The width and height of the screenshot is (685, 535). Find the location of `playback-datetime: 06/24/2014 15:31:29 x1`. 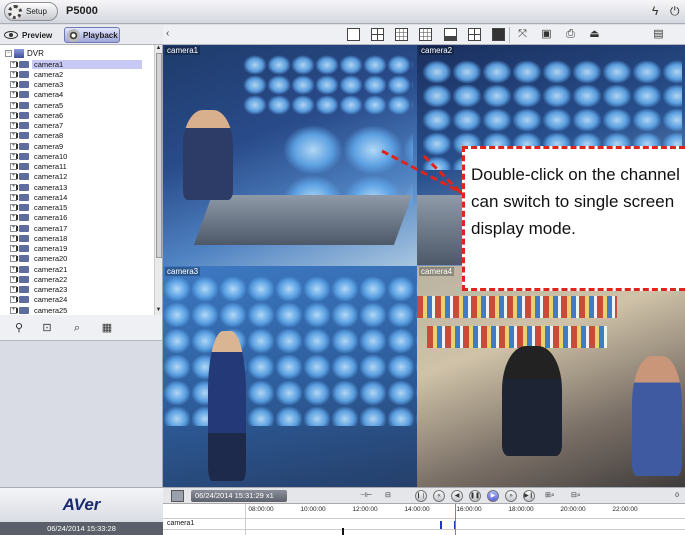

playback-datetime: 06/24/2014 15:31:29 x1 is located at coordinates (239, 496).